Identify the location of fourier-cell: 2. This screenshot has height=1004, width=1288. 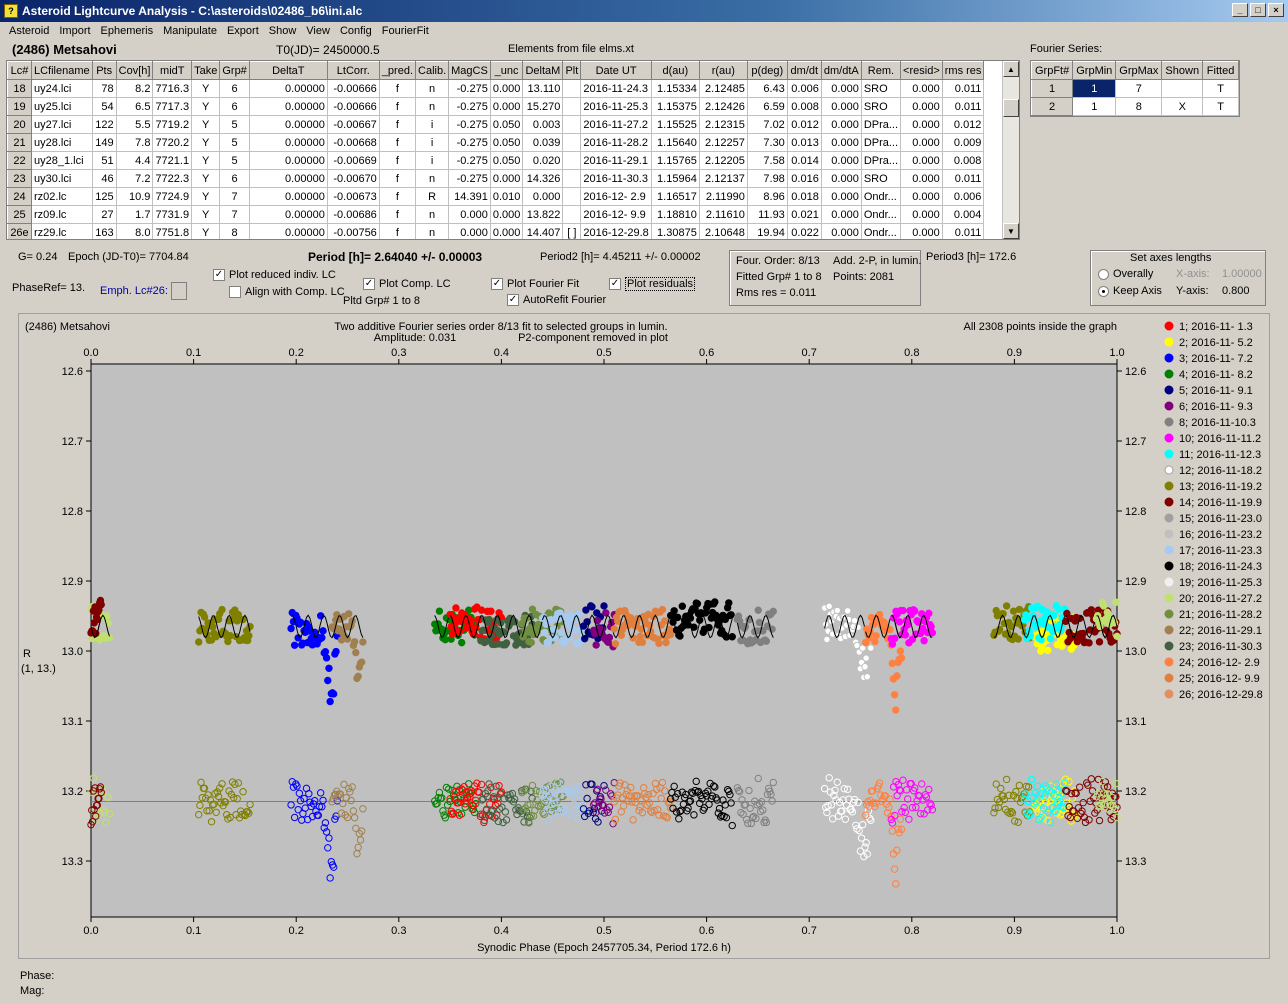
(1052, 106).